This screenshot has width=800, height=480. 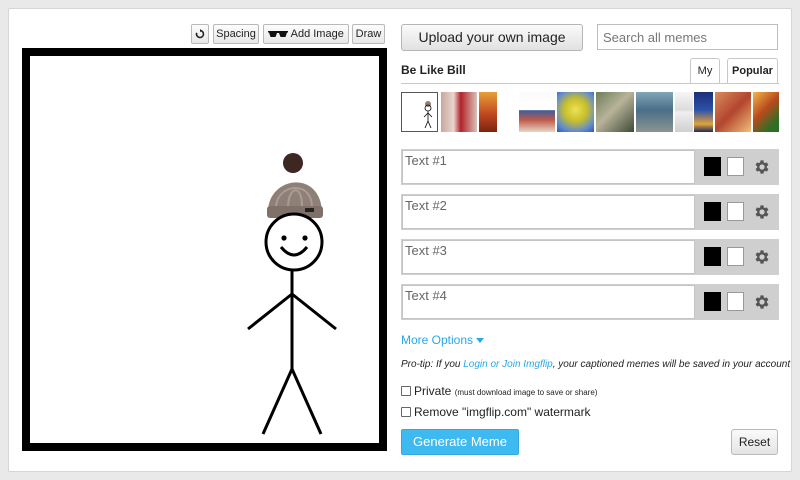 I want to click on rotate-icon, so click(x=200, y=34).